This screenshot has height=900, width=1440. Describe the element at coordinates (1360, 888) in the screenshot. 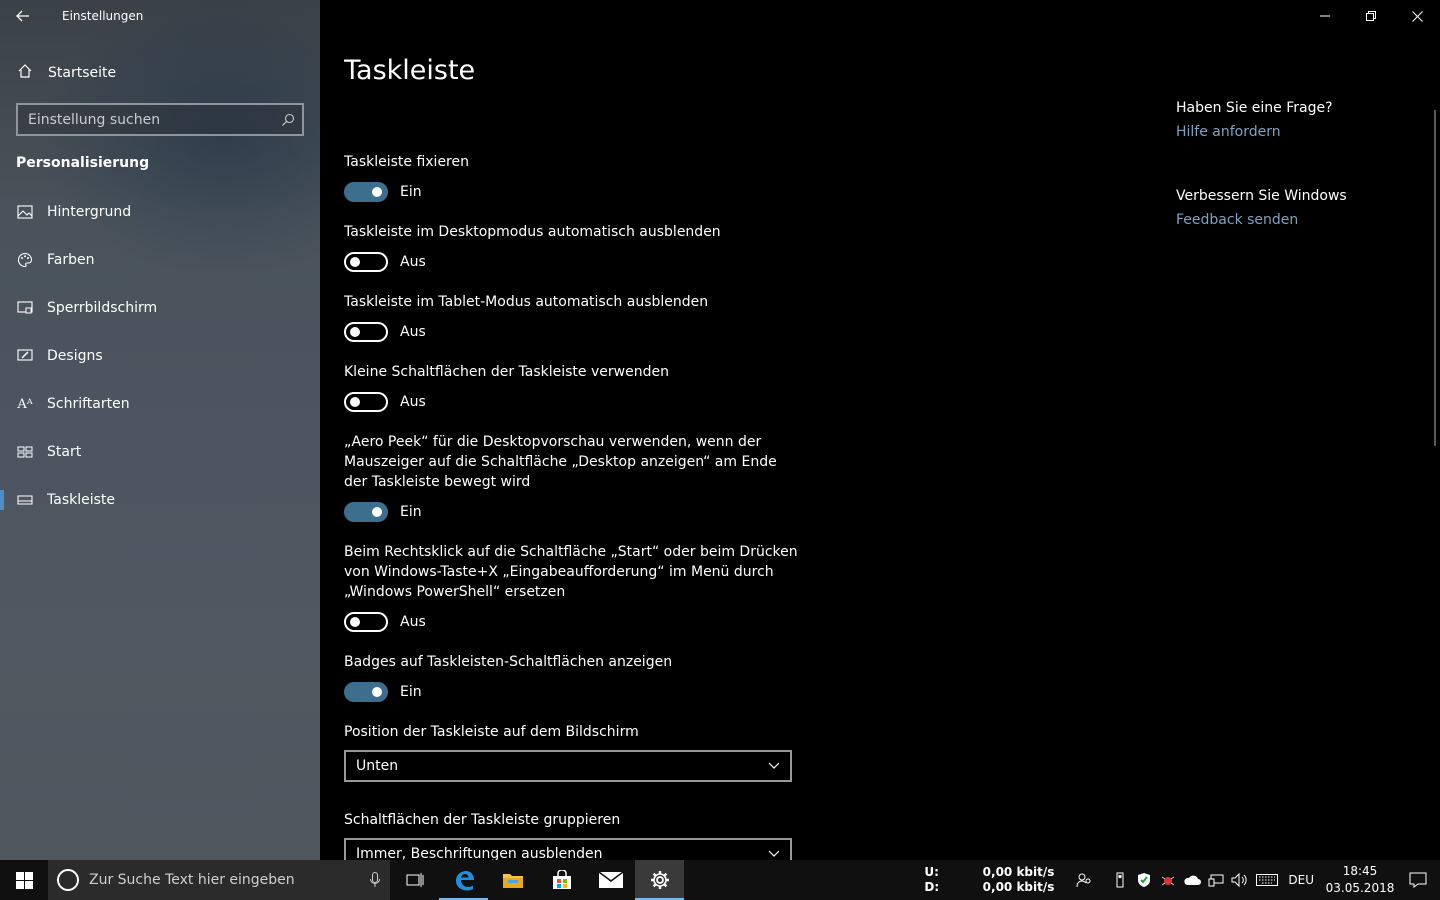

I see `clock-date: 03.05.2018` at that location.